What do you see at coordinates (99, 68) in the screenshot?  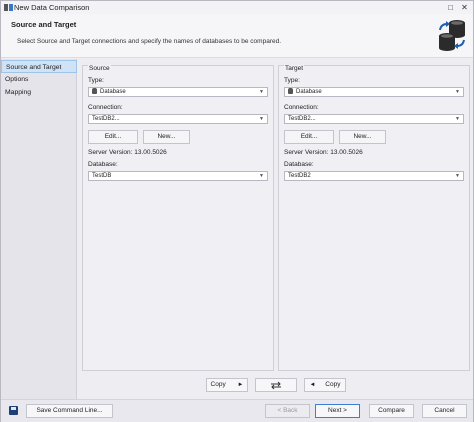 I see `source-title: Source` at bounding box center [99, 68].